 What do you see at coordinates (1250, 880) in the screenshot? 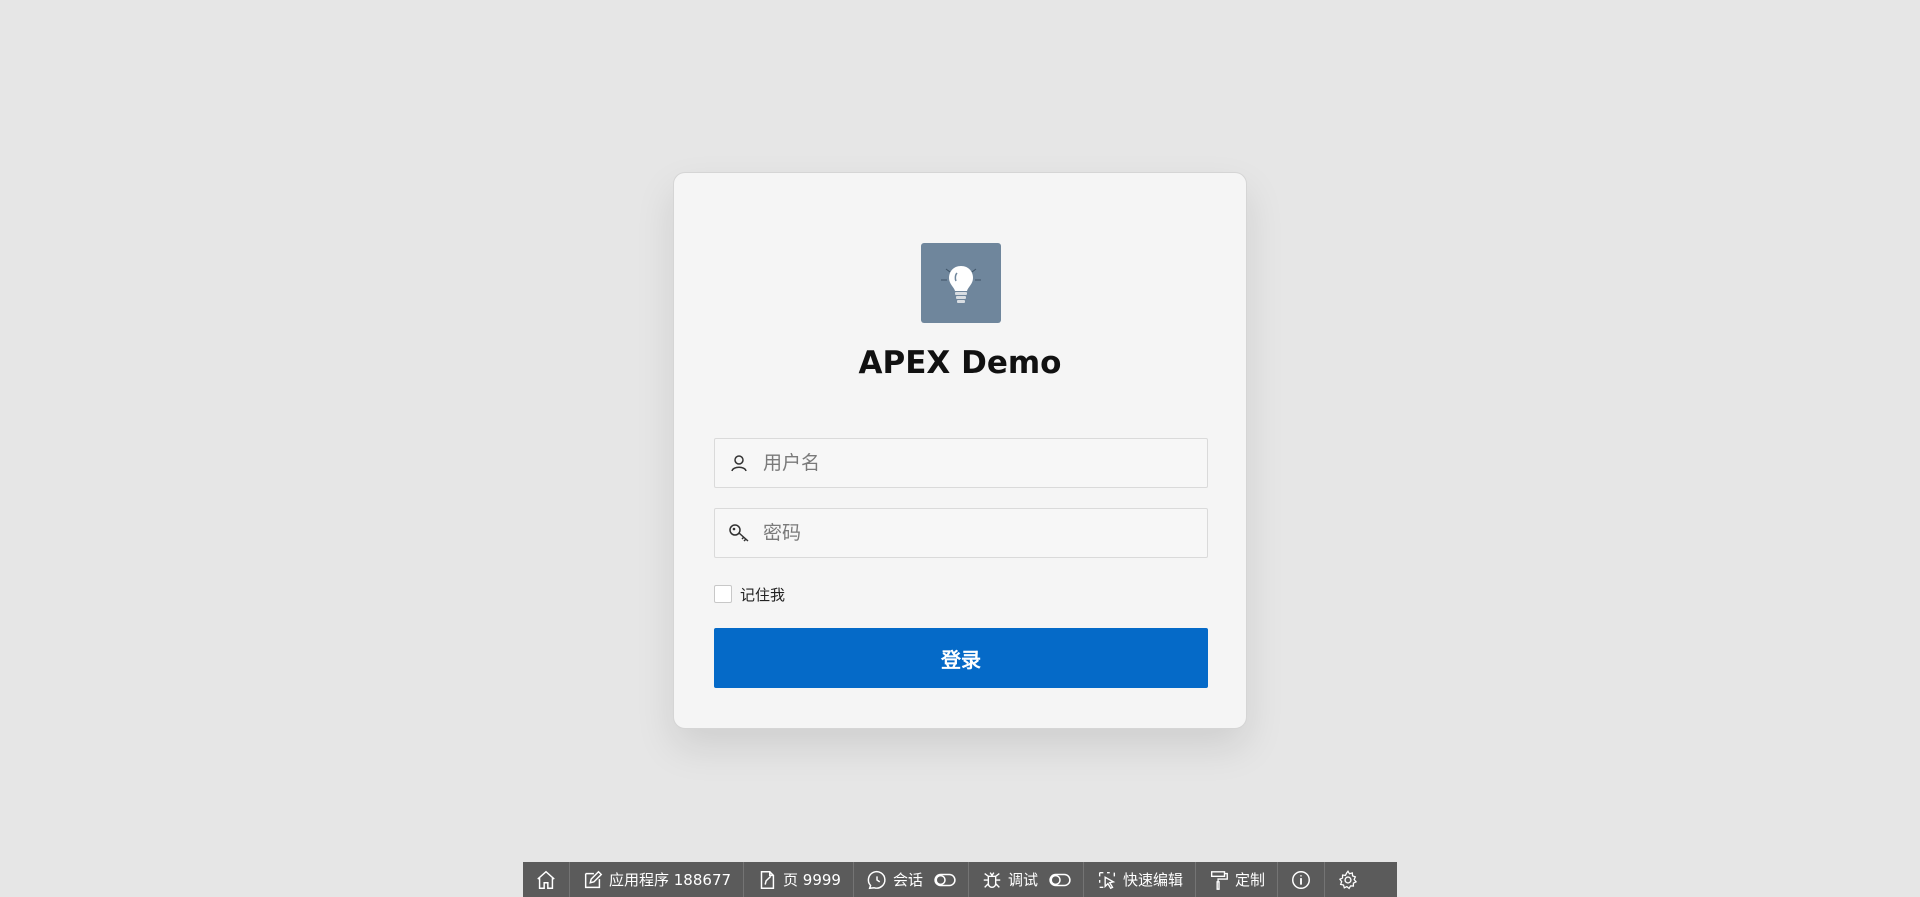
I see `toolbar-customize-label: 定制` at bounding box center [1250, 880].